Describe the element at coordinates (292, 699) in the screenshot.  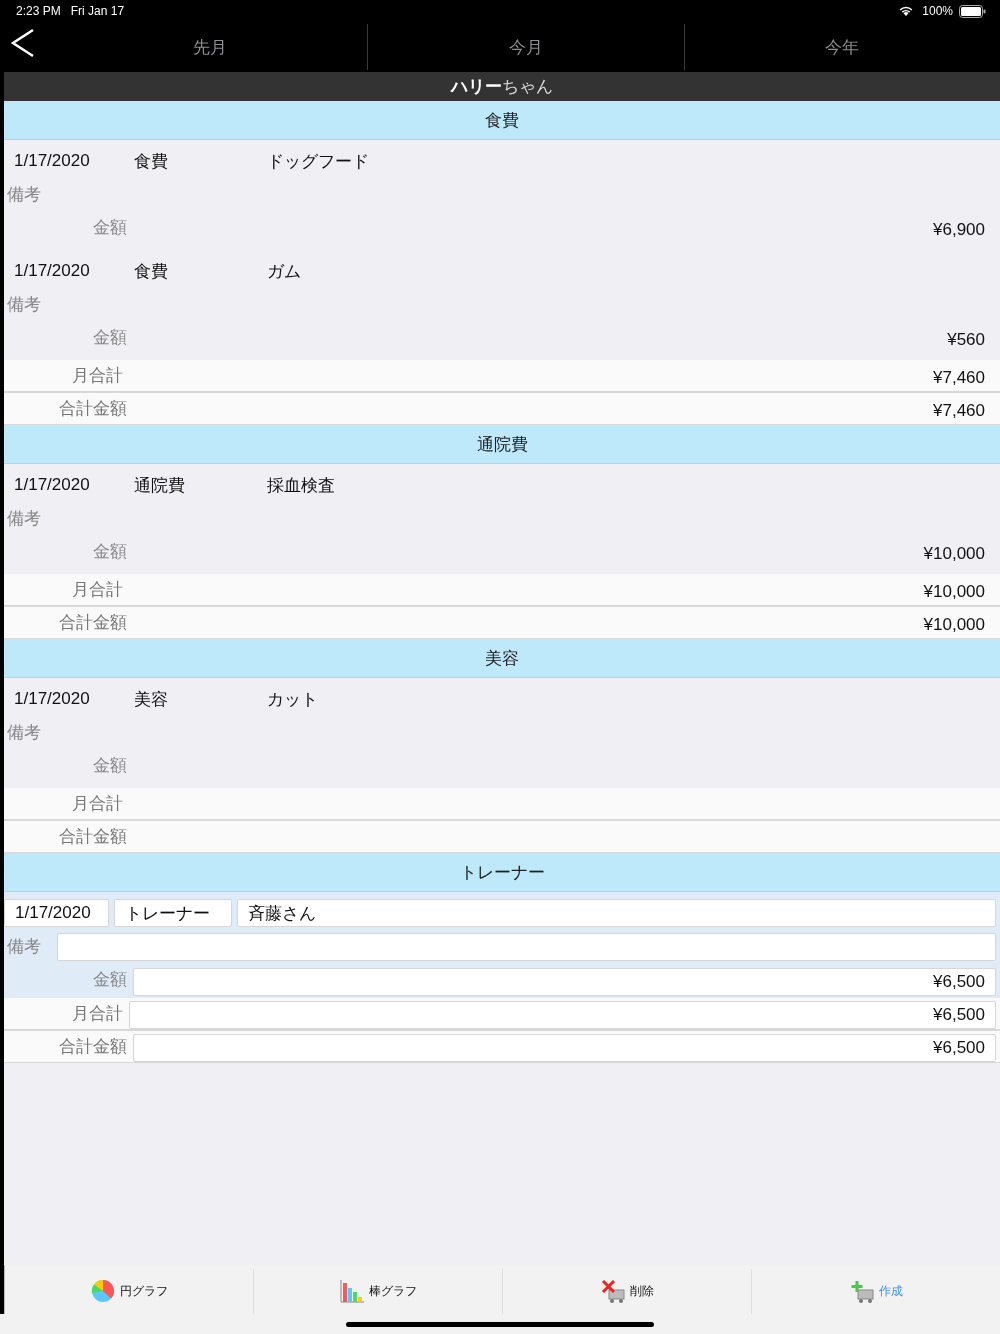
I see `entry-item: カット` at that location.